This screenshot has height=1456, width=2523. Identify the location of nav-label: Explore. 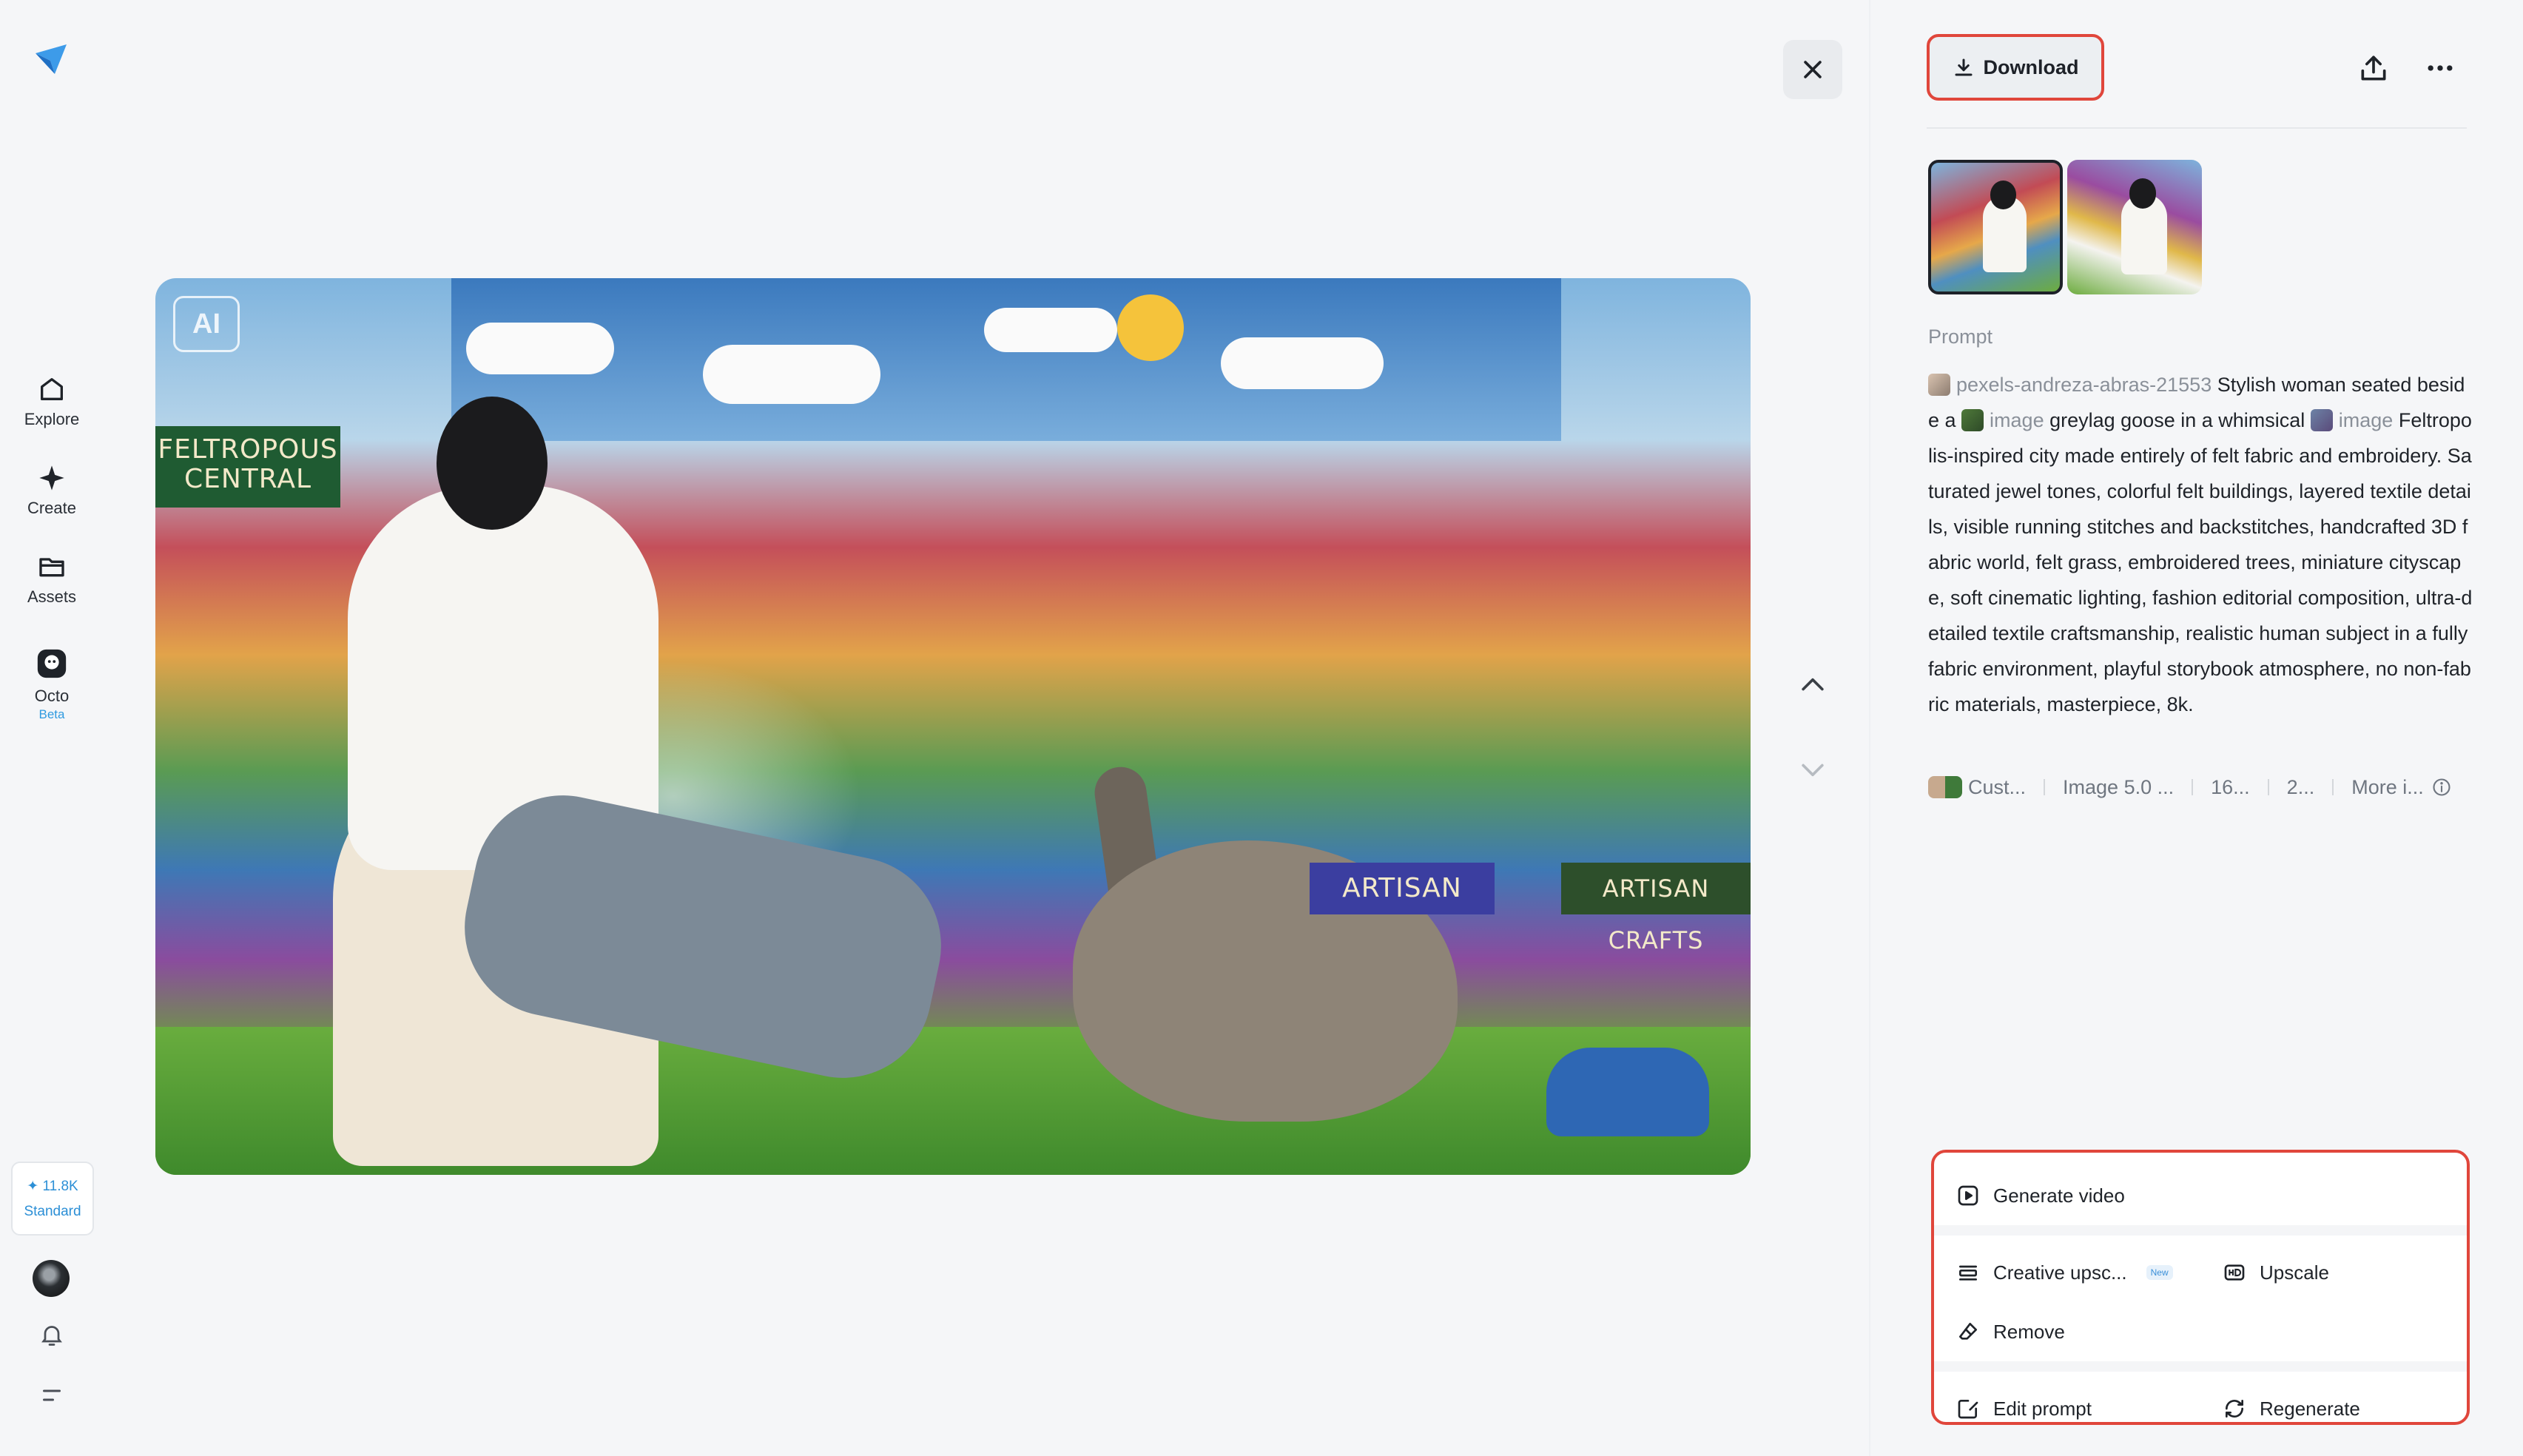
(52, 419).